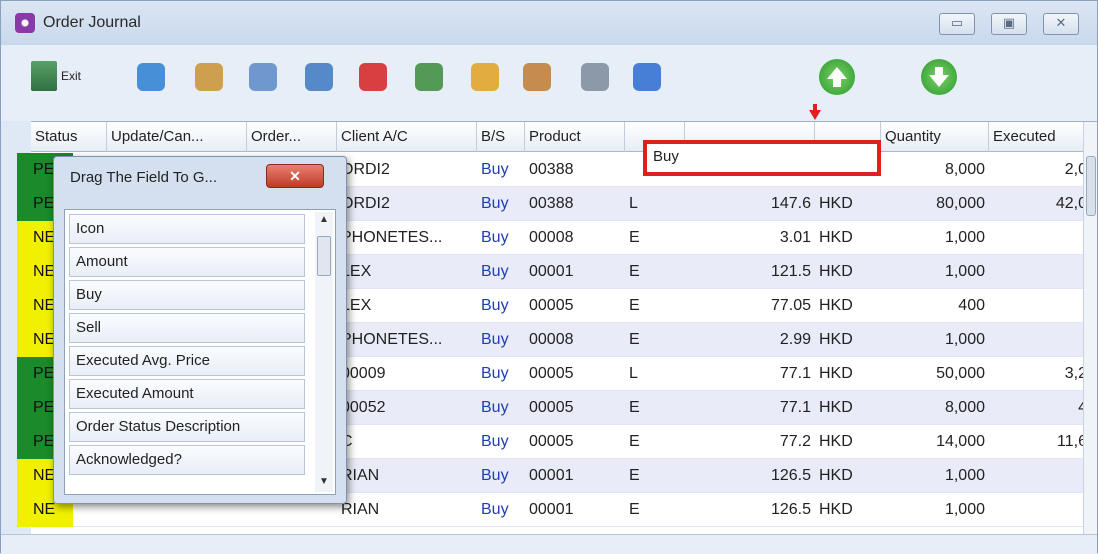 This screenshot has height=554, width=1098. I want to click on up-arrow-icon, so click(837, 77).